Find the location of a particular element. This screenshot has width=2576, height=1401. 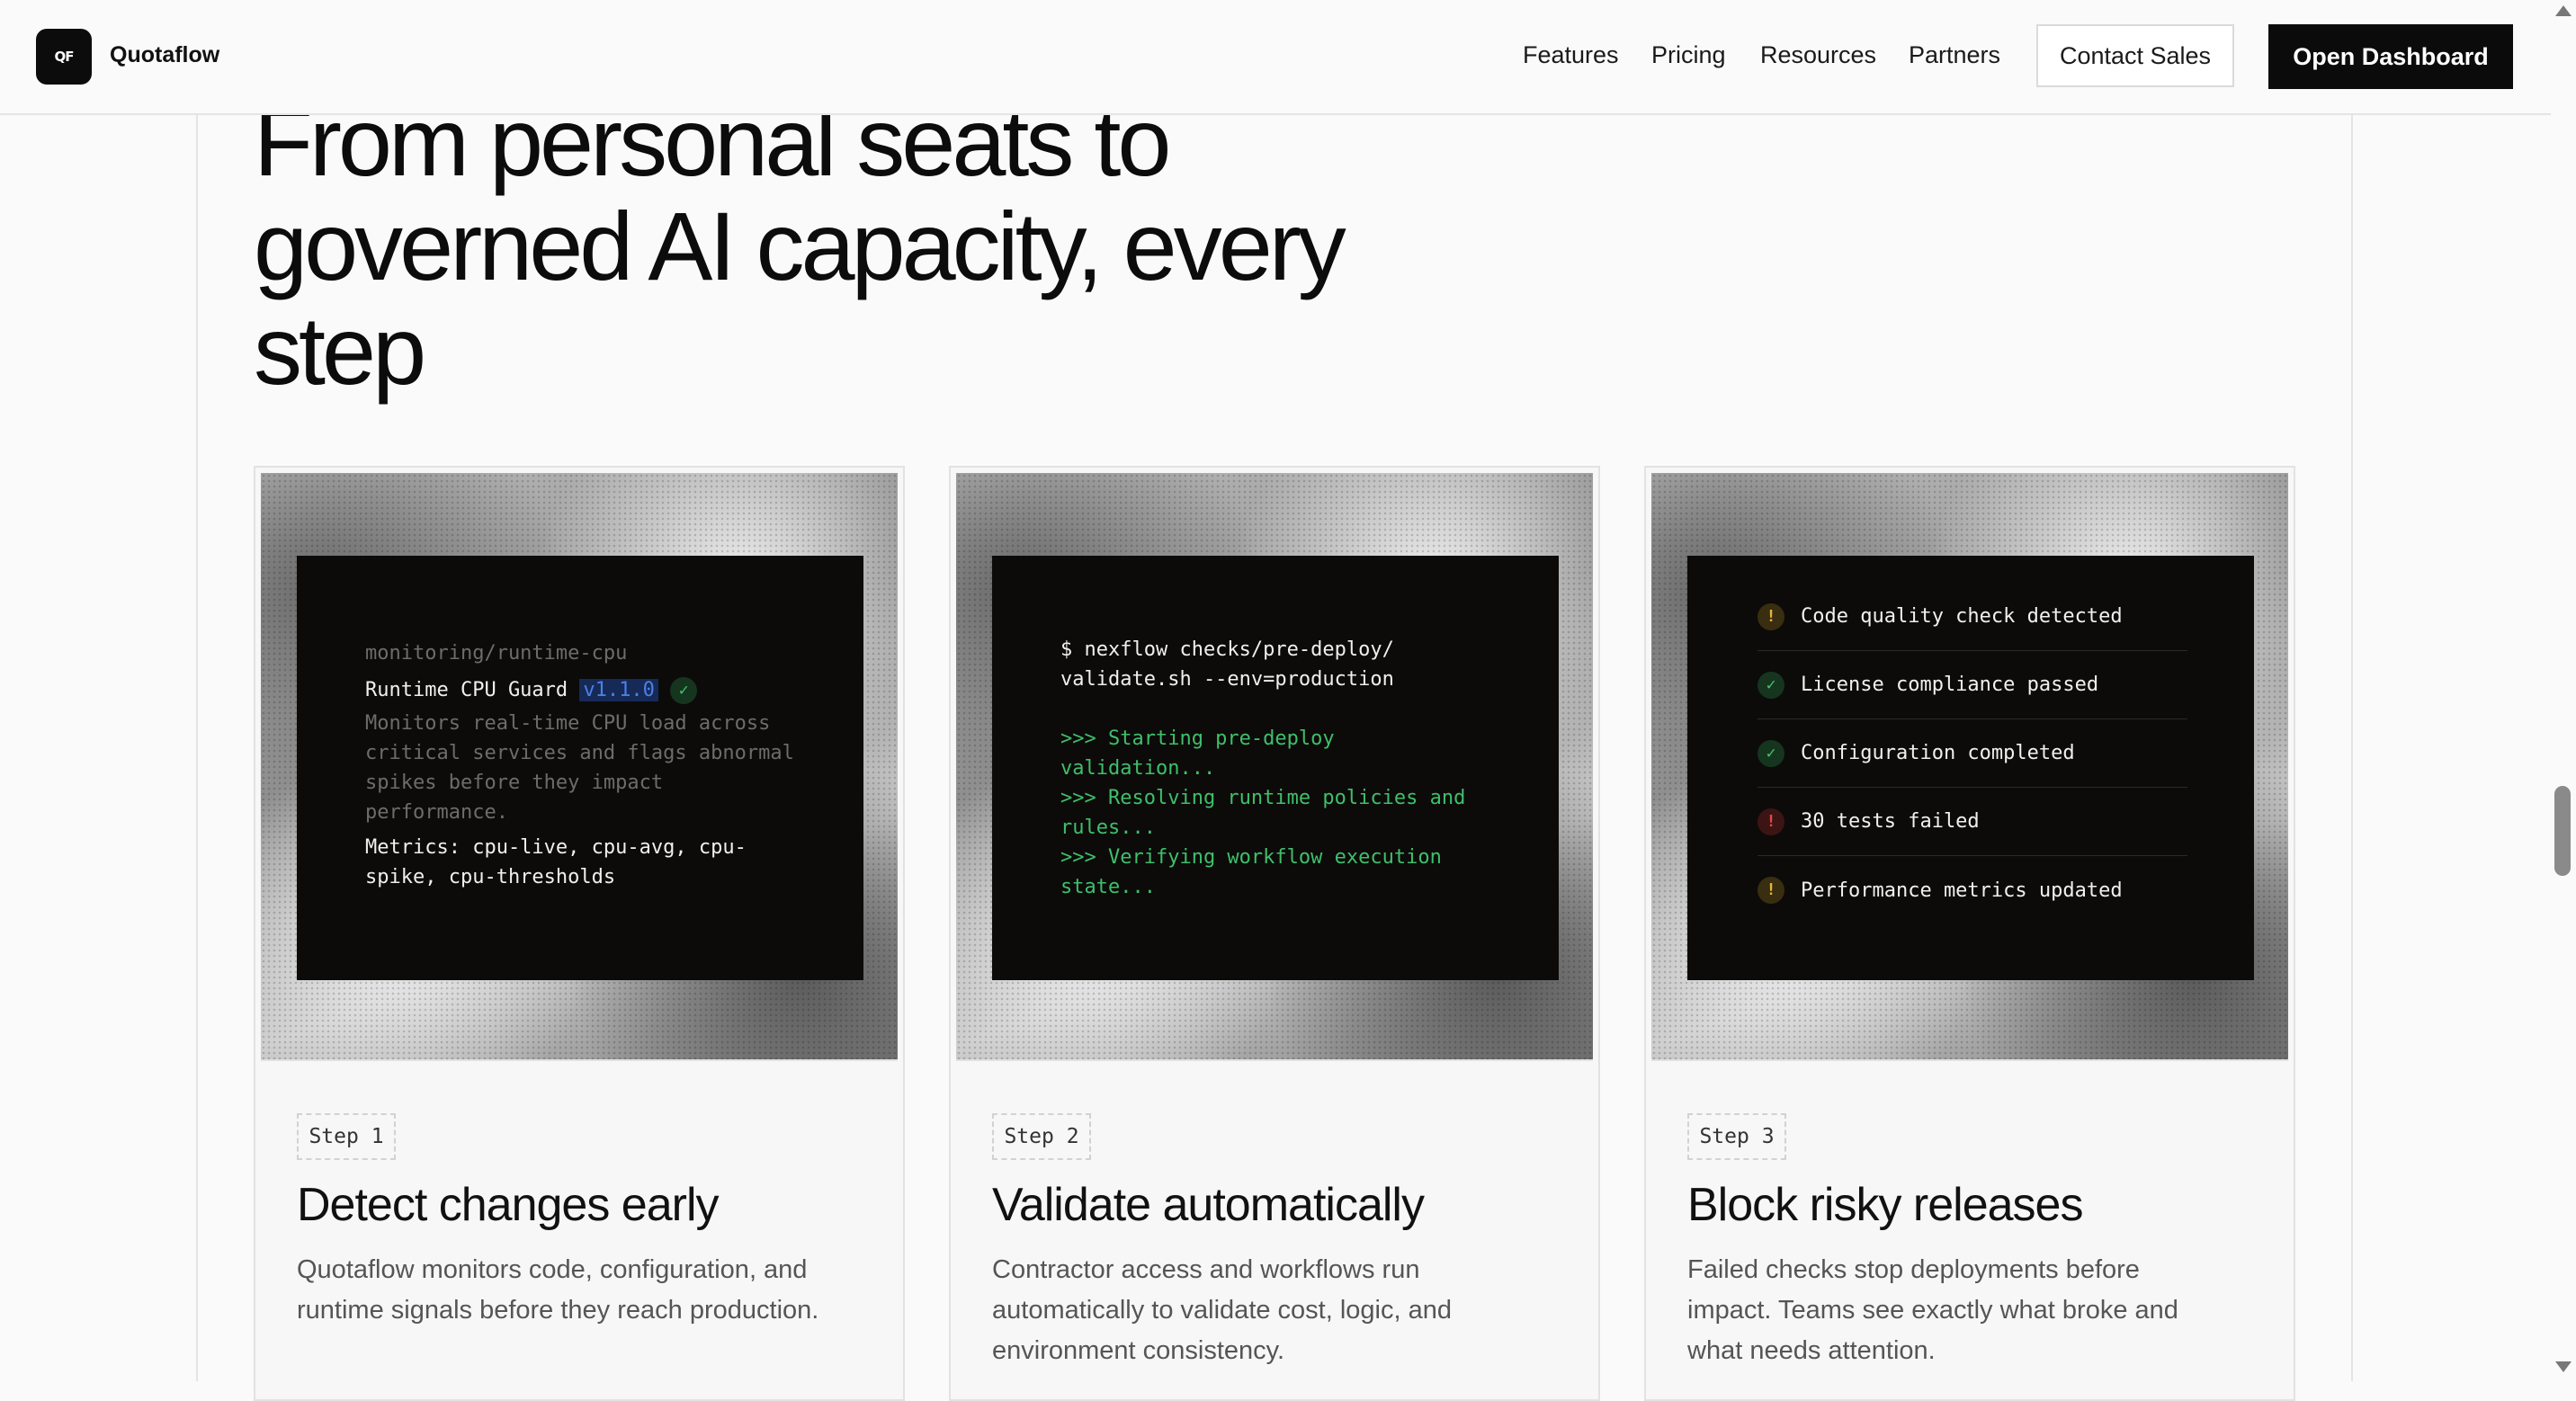

headline-line-3: step is located at coordinates (340, 351).